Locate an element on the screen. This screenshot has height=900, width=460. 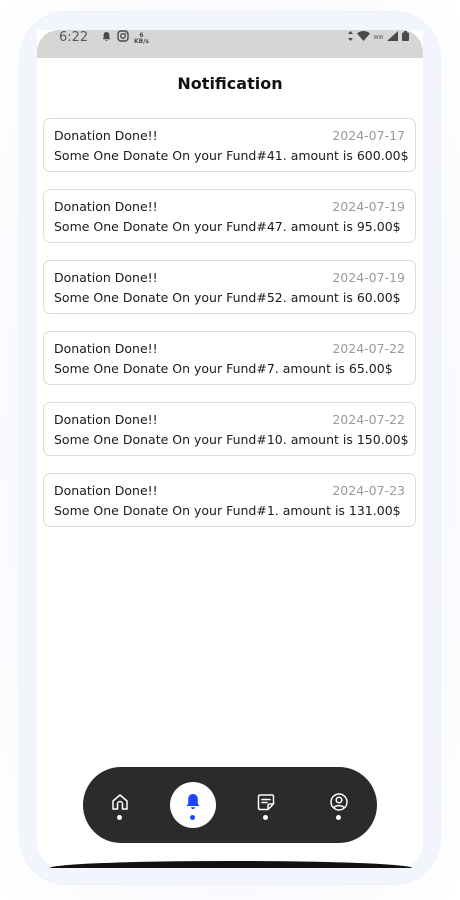
status-icons-left: 6 KB/s is located at coordinates (125, 38).